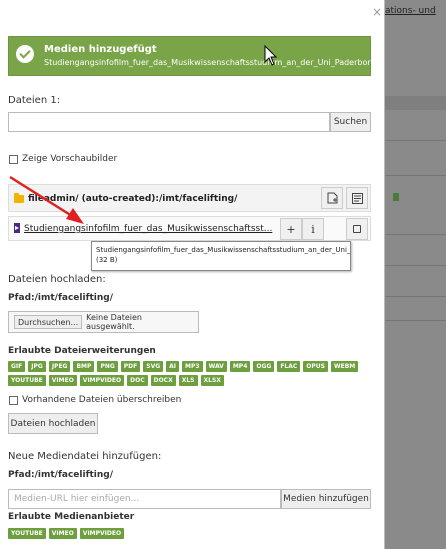  Describe the element at coordinates (377, 12) in the screenshot. I see `close-button: ×` at that location.